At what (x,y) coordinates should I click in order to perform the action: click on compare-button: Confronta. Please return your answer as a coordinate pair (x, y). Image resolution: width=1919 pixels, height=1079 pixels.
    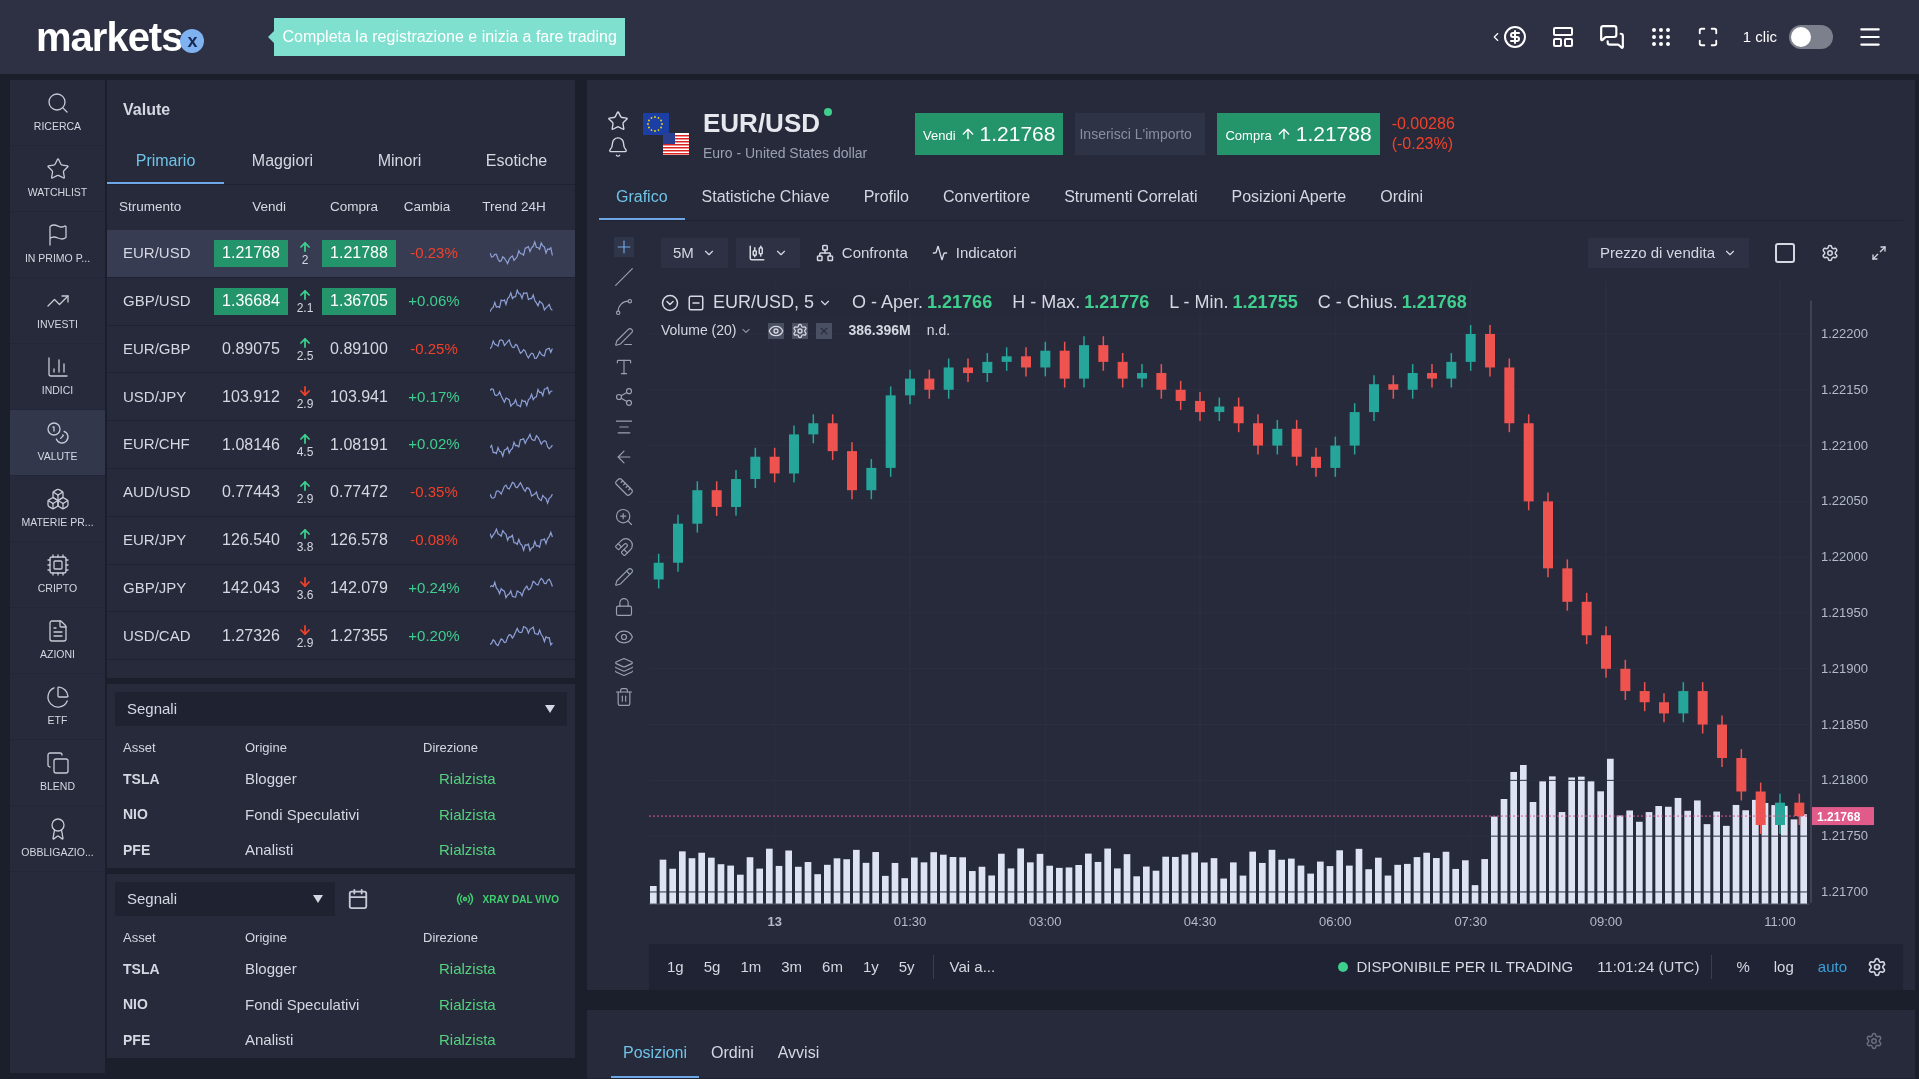
    Looking at the image, I should click on (861, 253).